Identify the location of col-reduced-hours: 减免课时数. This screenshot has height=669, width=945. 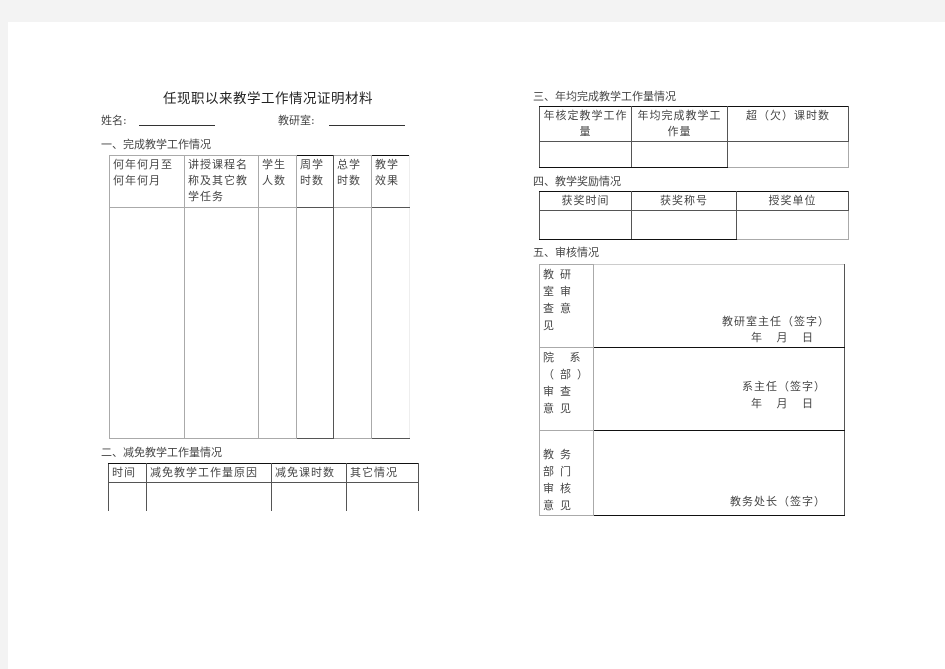
(309, 473).